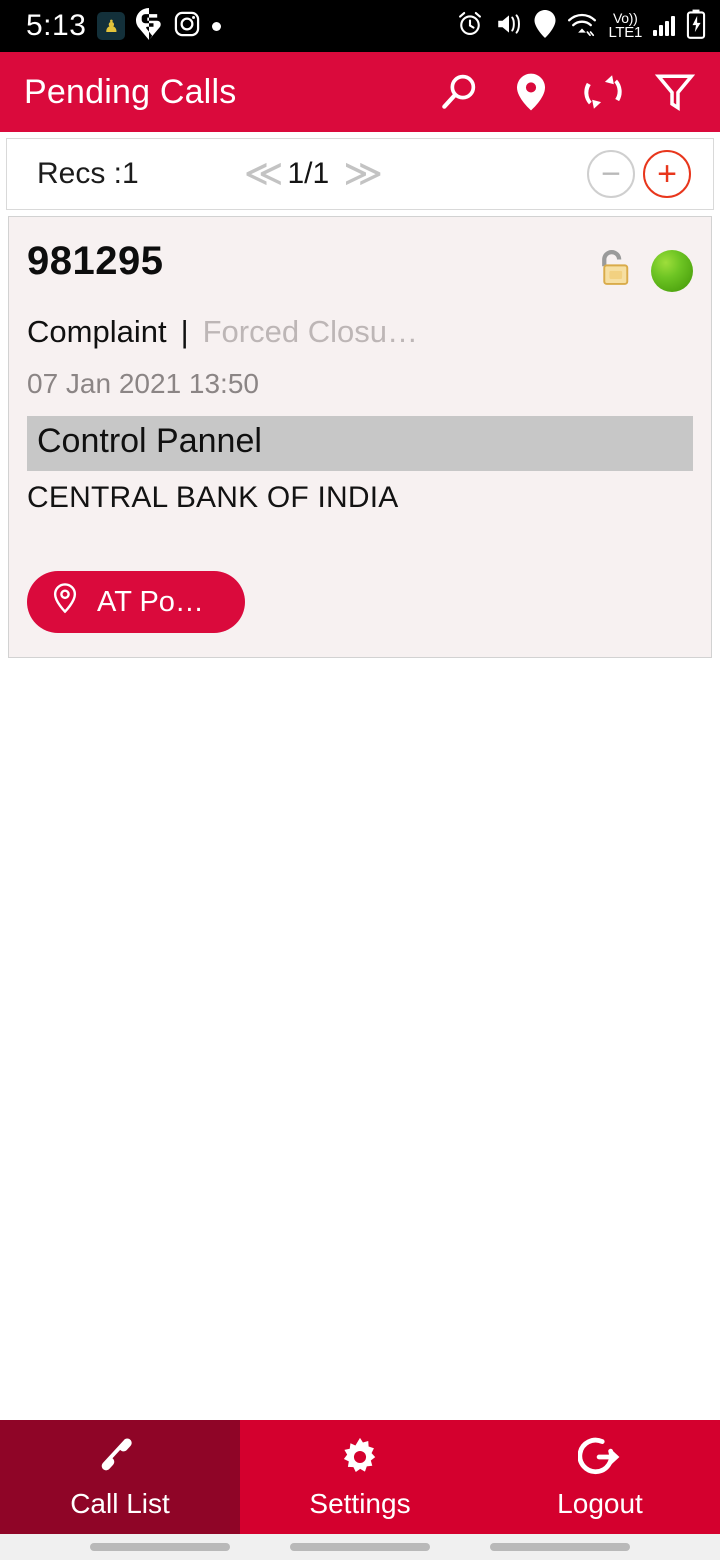  I want to click on dot-icon, so click(217, 26).